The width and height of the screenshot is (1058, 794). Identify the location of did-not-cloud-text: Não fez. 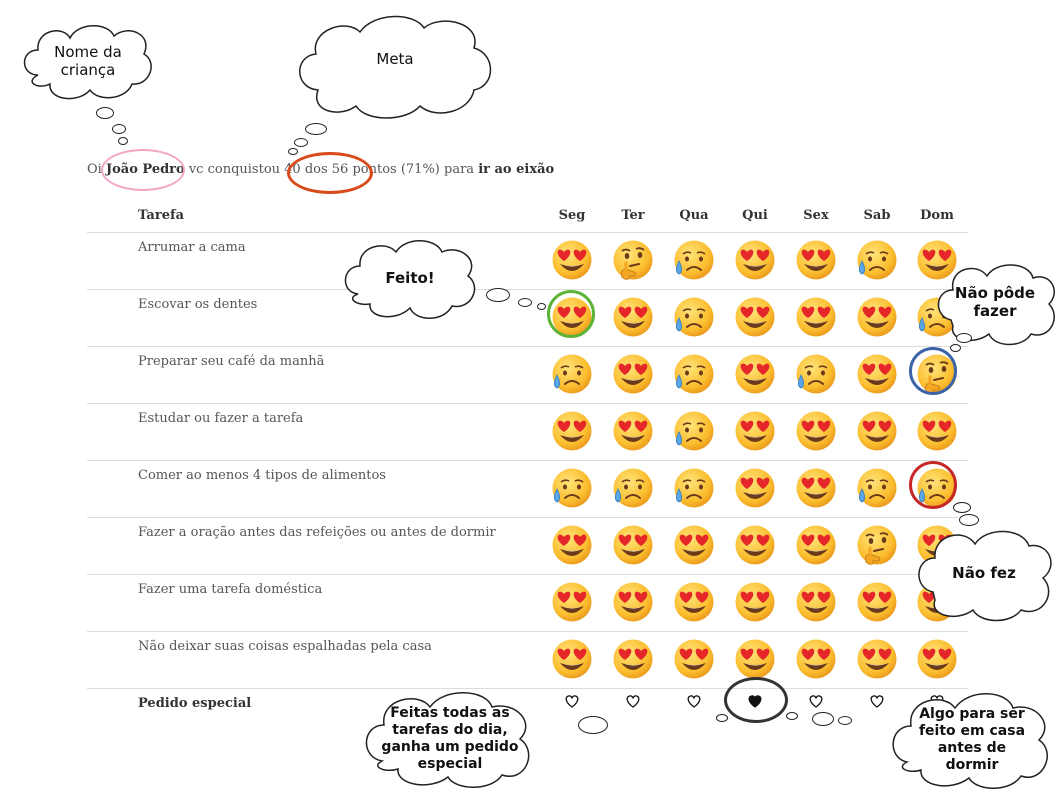
(984, 573).